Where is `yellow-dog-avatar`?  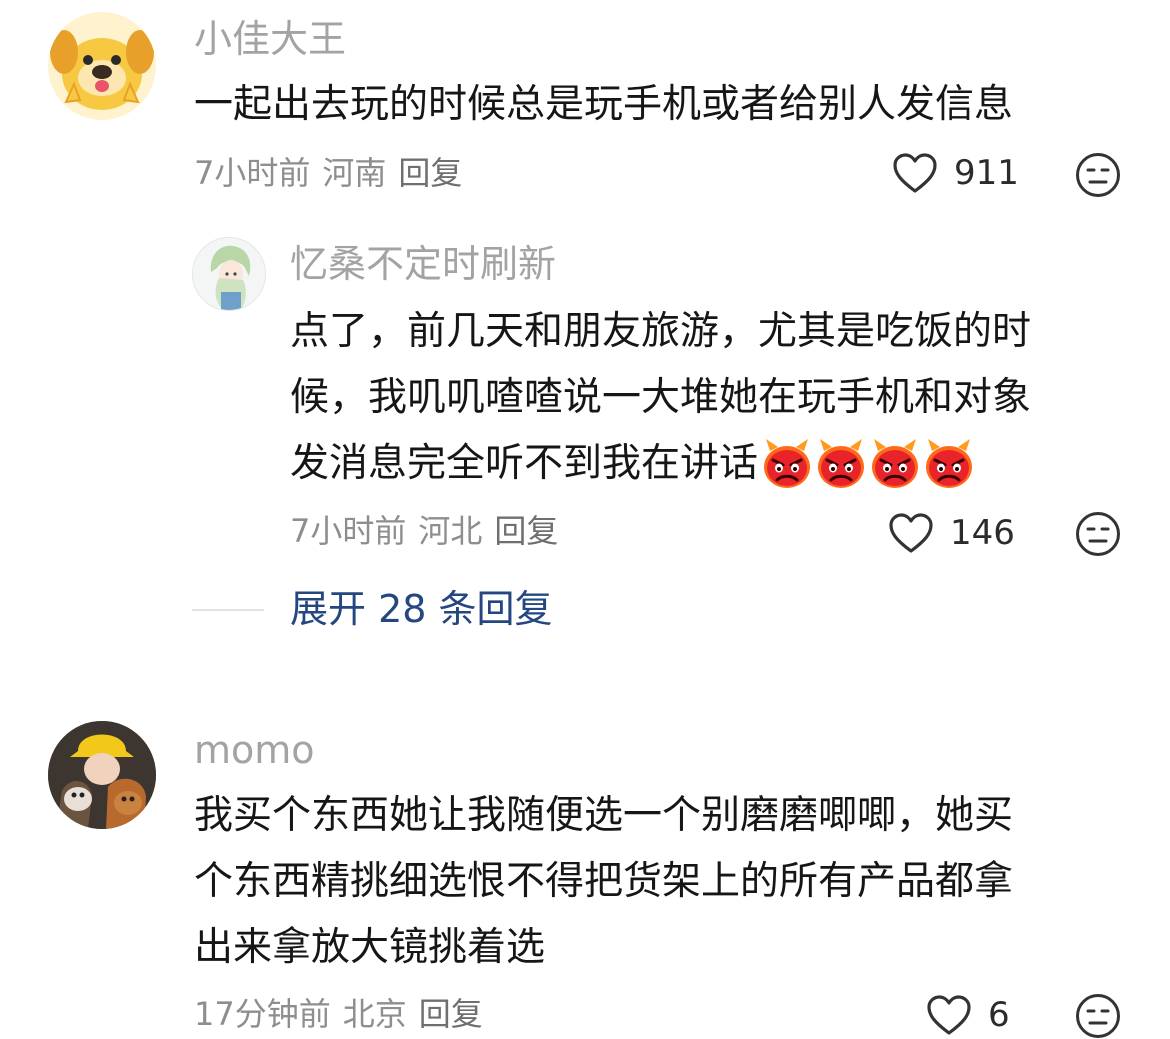 yellow-dog-avatar is located at coordinates (102, 66).